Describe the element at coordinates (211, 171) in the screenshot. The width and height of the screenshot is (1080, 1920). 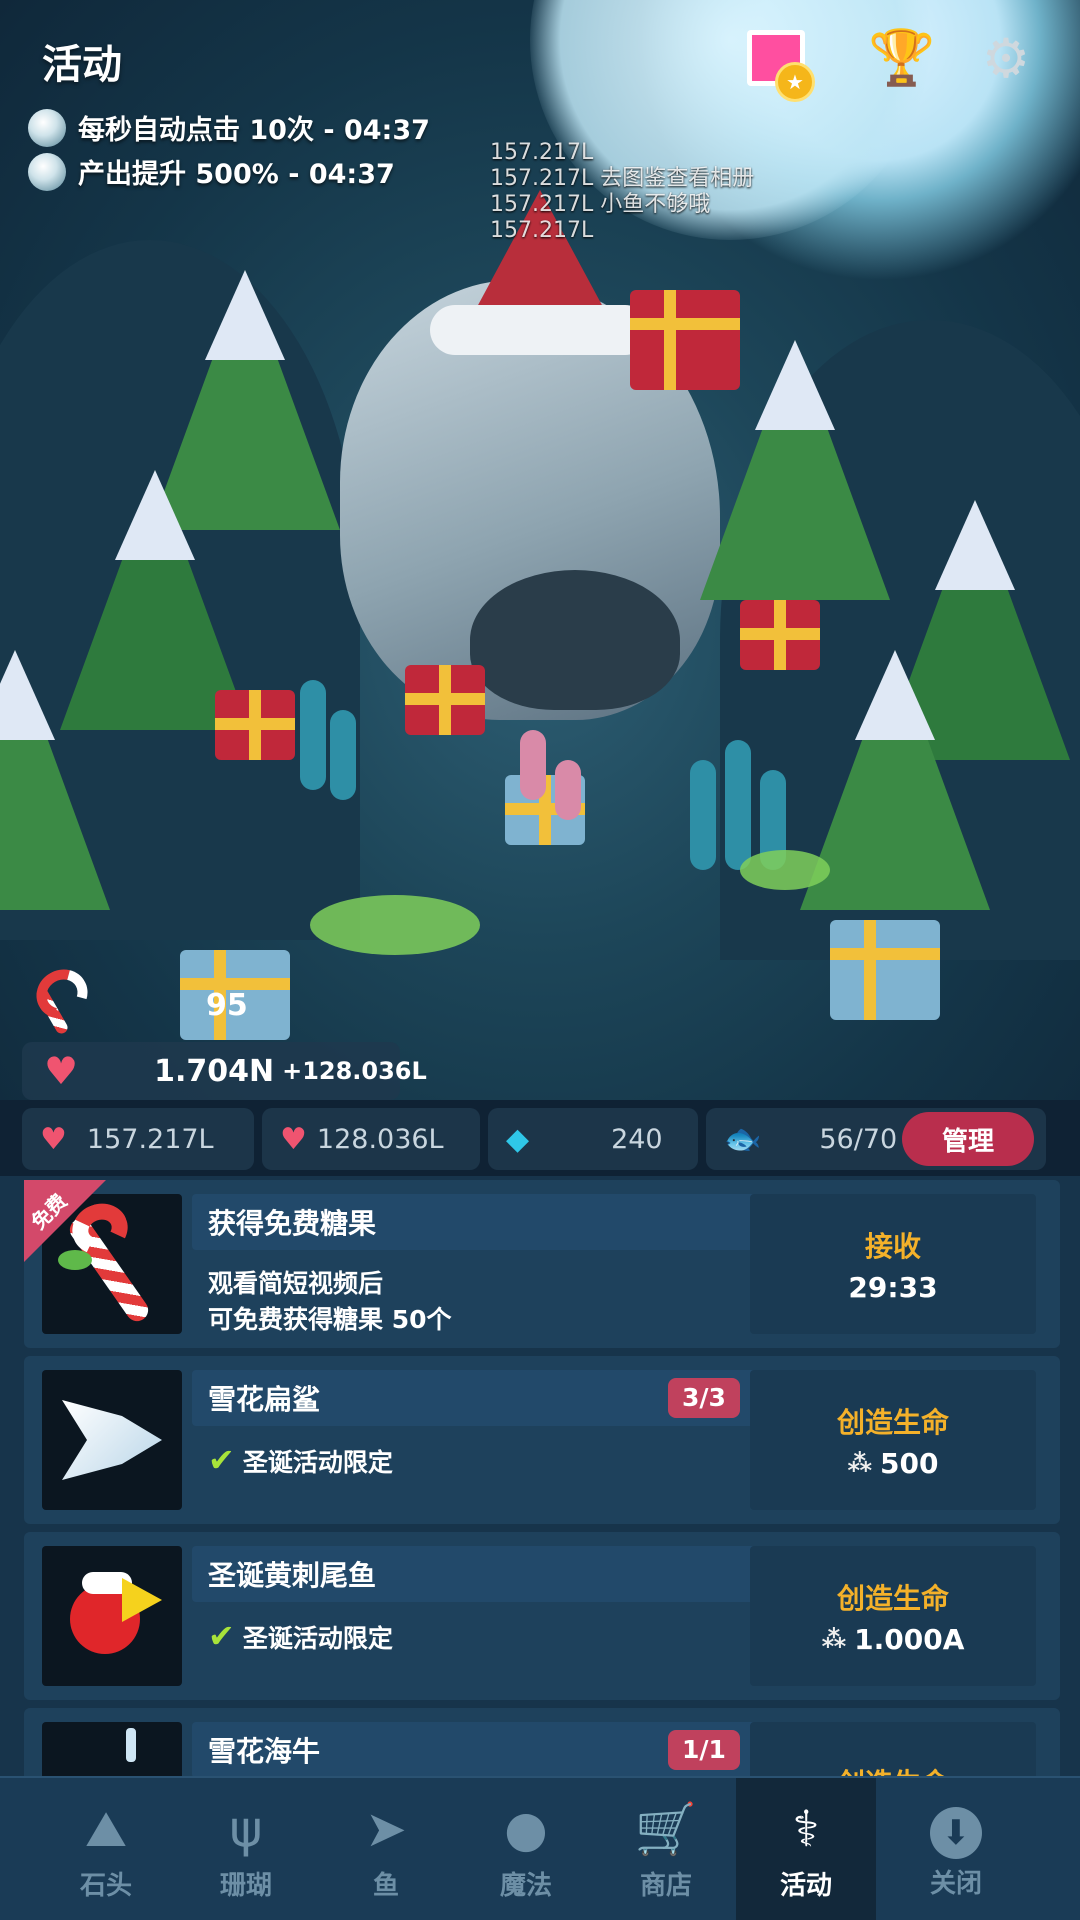
I see `buff-output-boost: 产出提升 500% - 04:37` at that location.